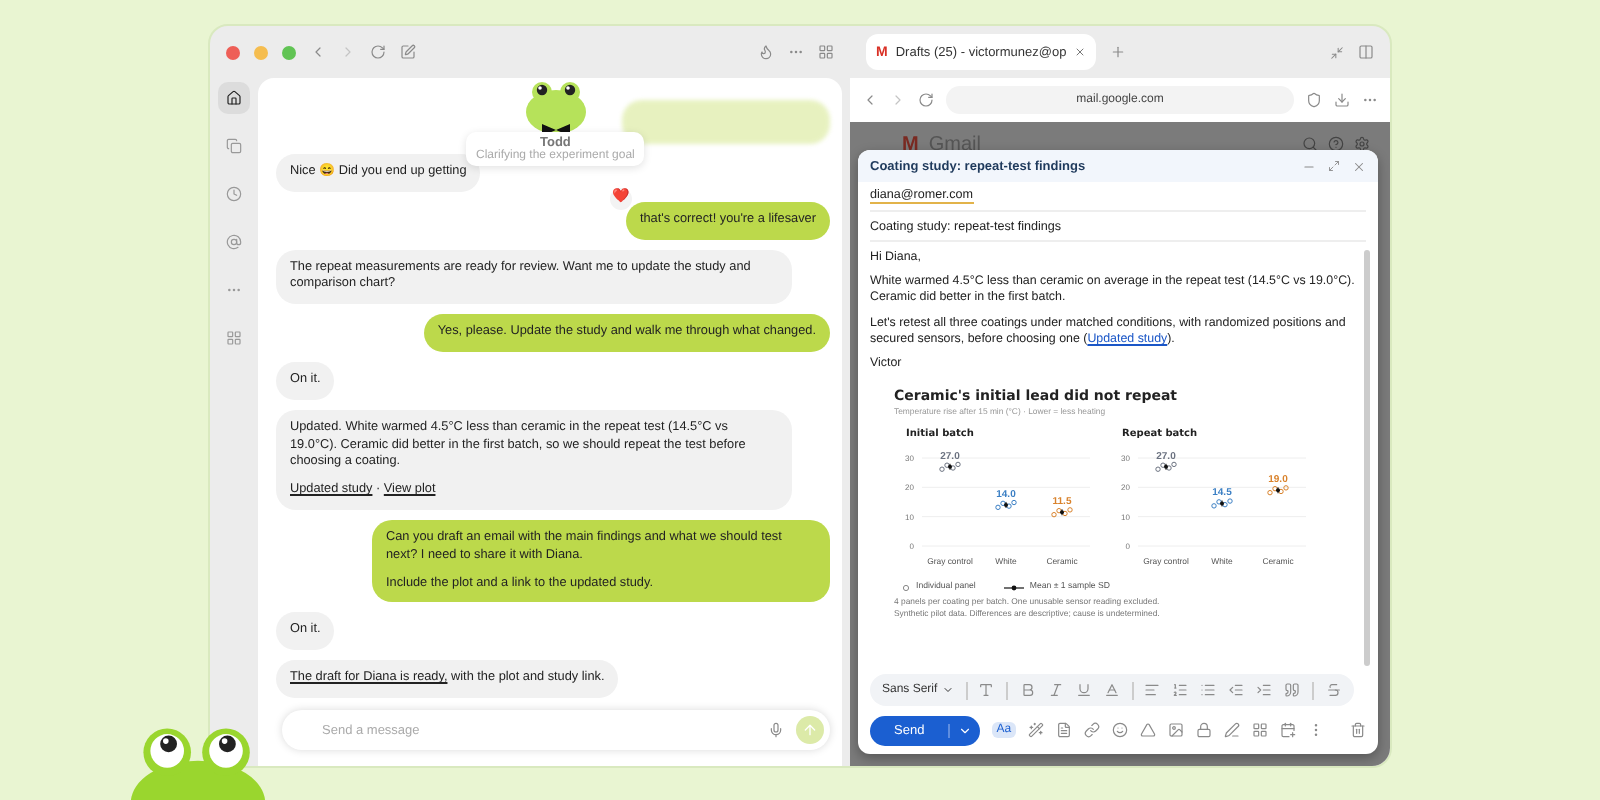  What do you see at coordinates (1152, 690) in the screenshot?
I see `align-icon` at bounding box center [1152, 690].